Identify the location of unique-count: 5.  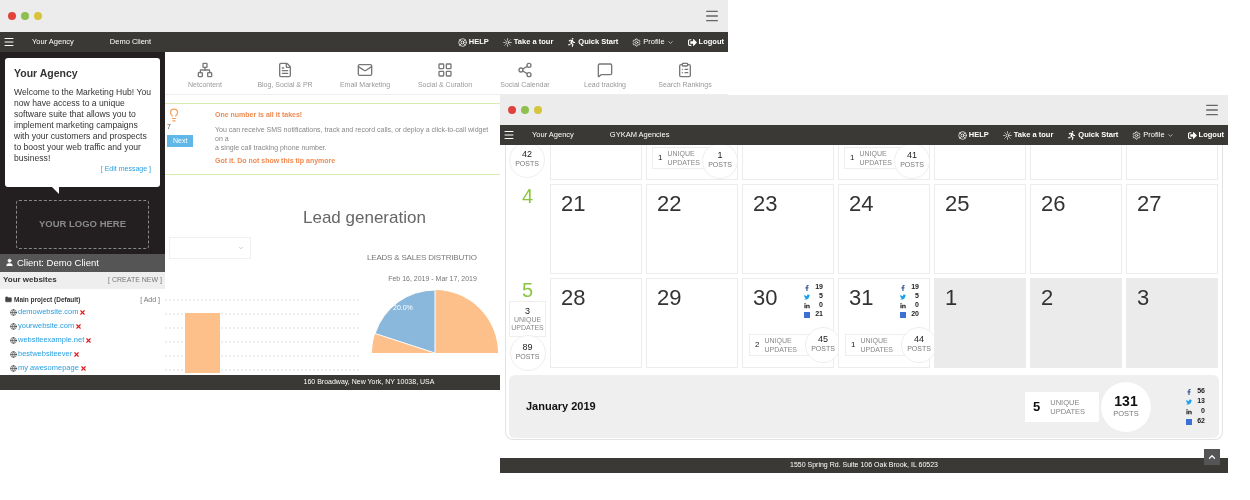
(1037, 406).